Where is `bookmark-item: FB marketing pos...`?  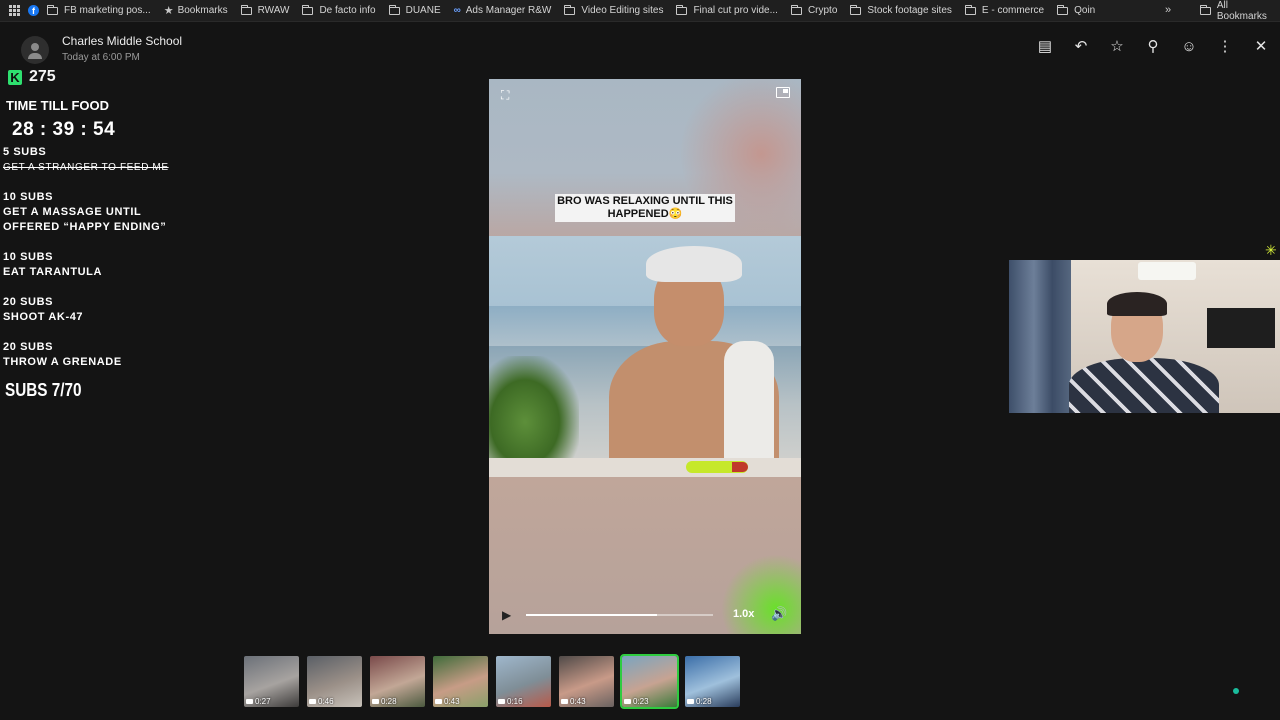 bookmark-item: FB marketing pos... is located at coordinates (99, 10).